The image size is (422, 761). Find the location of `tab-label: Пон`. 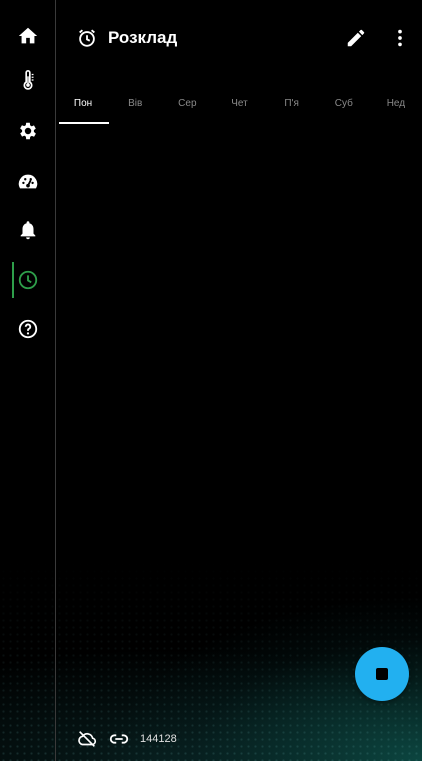

tab-label: Пон is located at coordinates (83, 103).